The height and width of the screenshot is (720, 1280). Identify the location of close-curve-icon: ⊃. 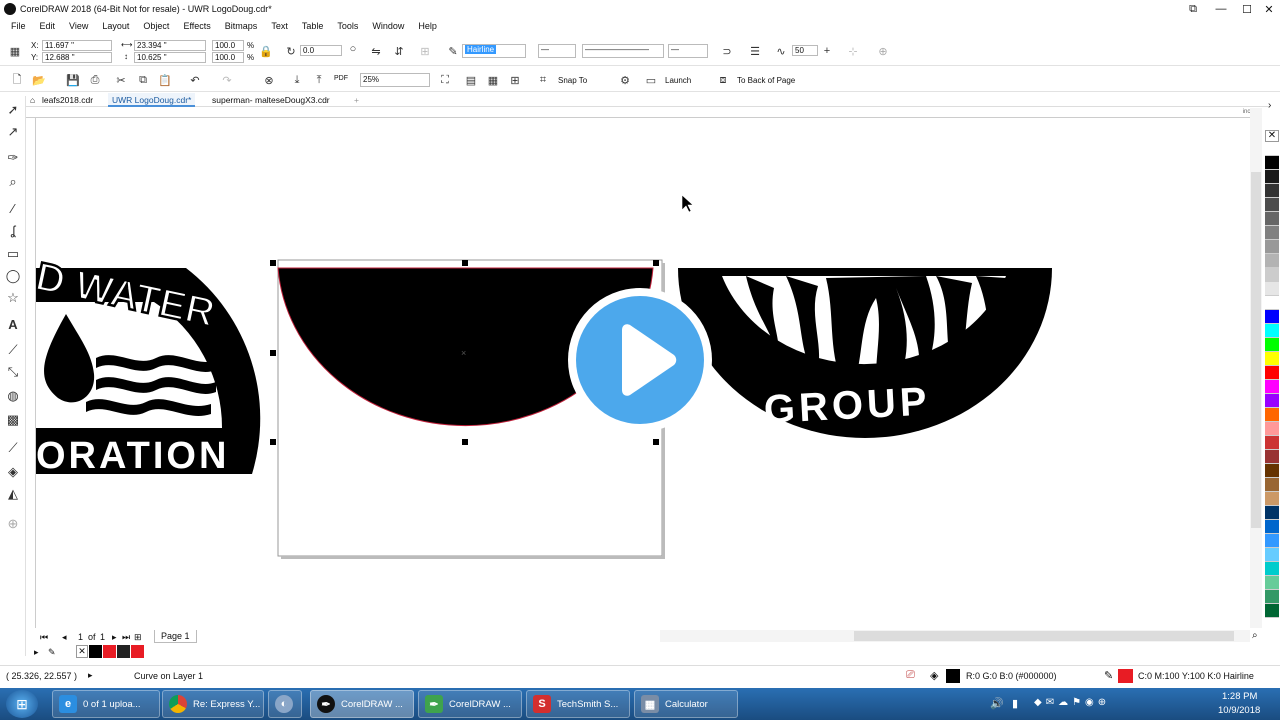
(727, 51).